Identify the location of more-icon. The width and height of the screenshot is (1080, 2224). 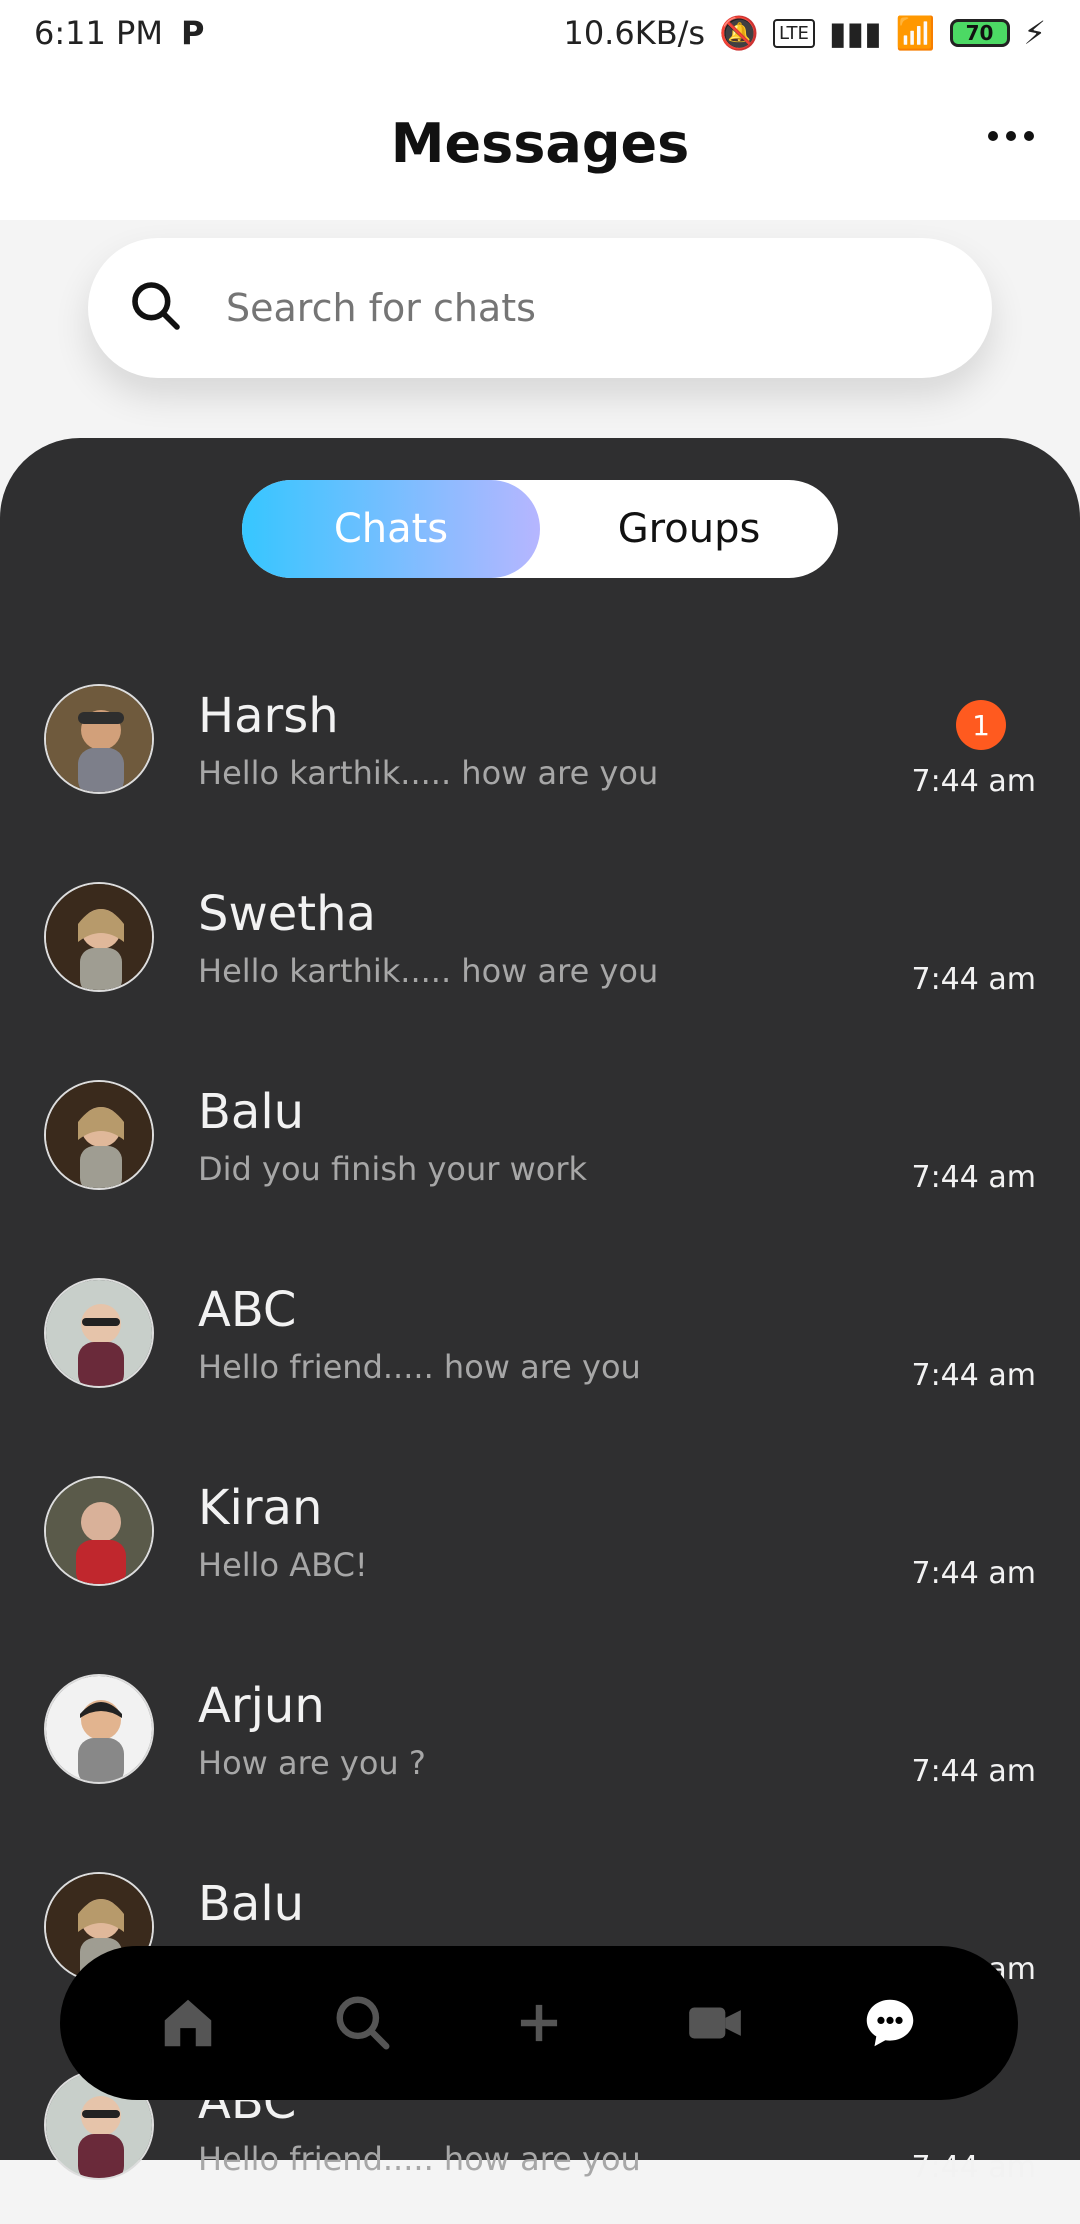
(1012, 136).